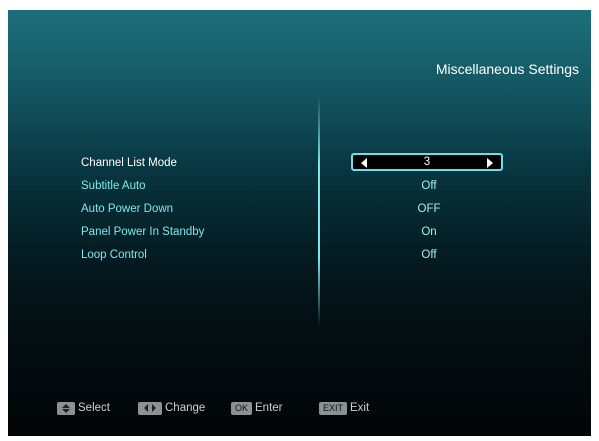  What do you see at coordinates (66, 408) in the screenshot?
I see `up-down-key-icon` at bounding box center [66, 408].